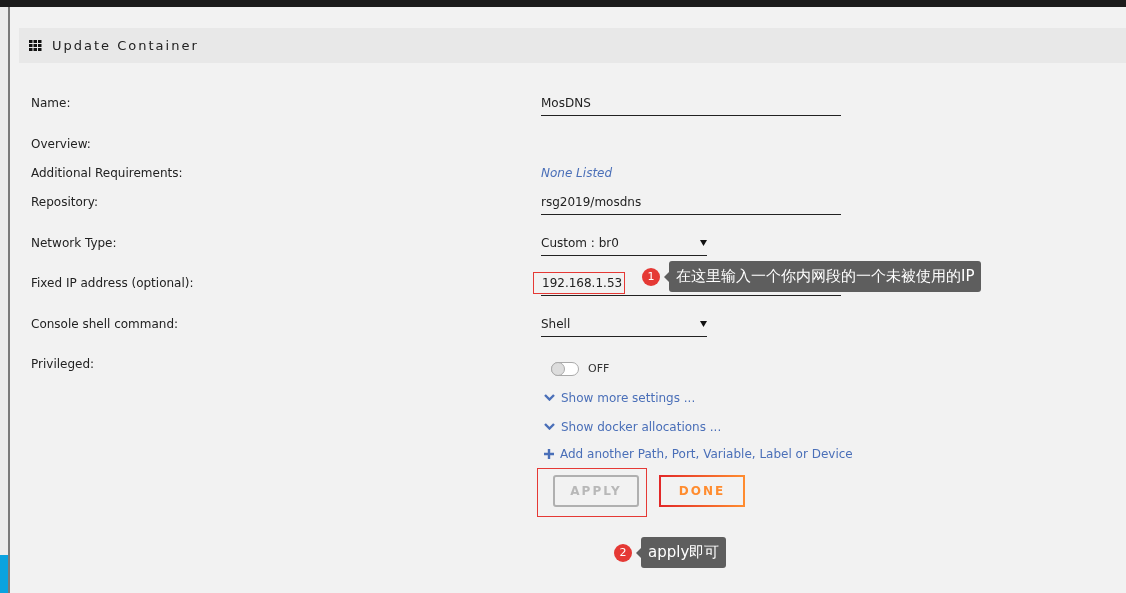 The height and width of the screenshot is (593, 1126). I want to click on field-label: Repository:, so click(65, 203).